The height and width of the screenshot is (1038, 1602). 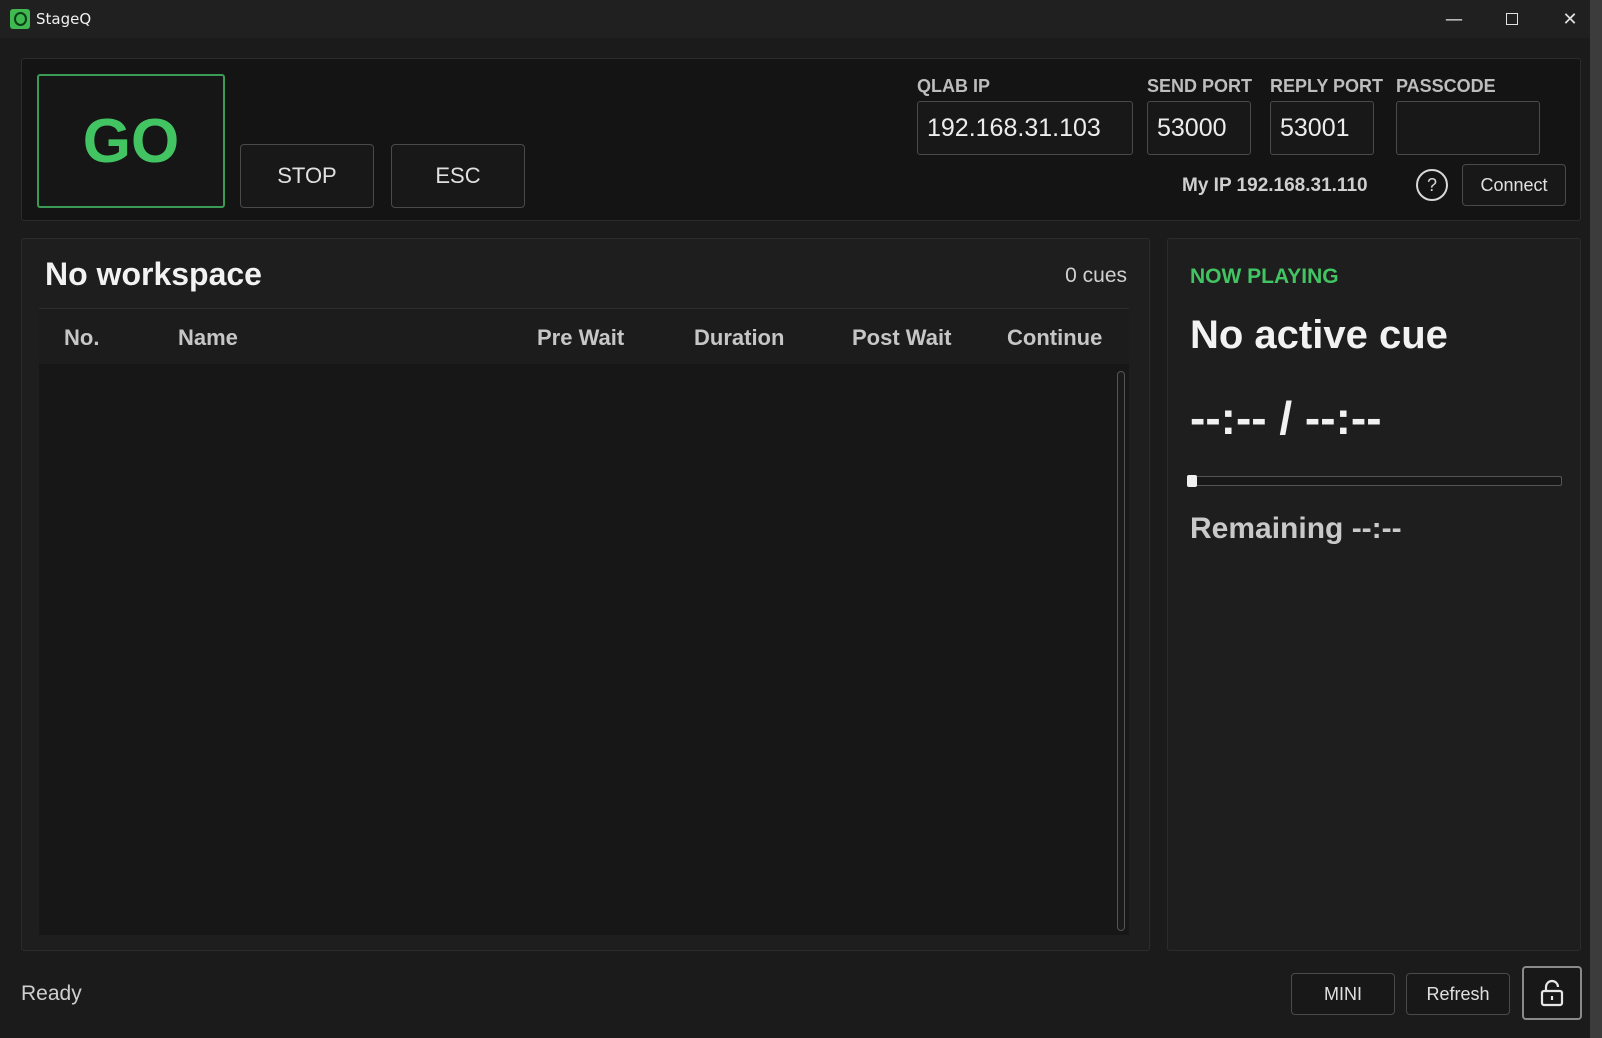 What do you see at coordinates (1468, 128) in the screenshot?
I see `passcode-input` at bounding box center [1468, 128].